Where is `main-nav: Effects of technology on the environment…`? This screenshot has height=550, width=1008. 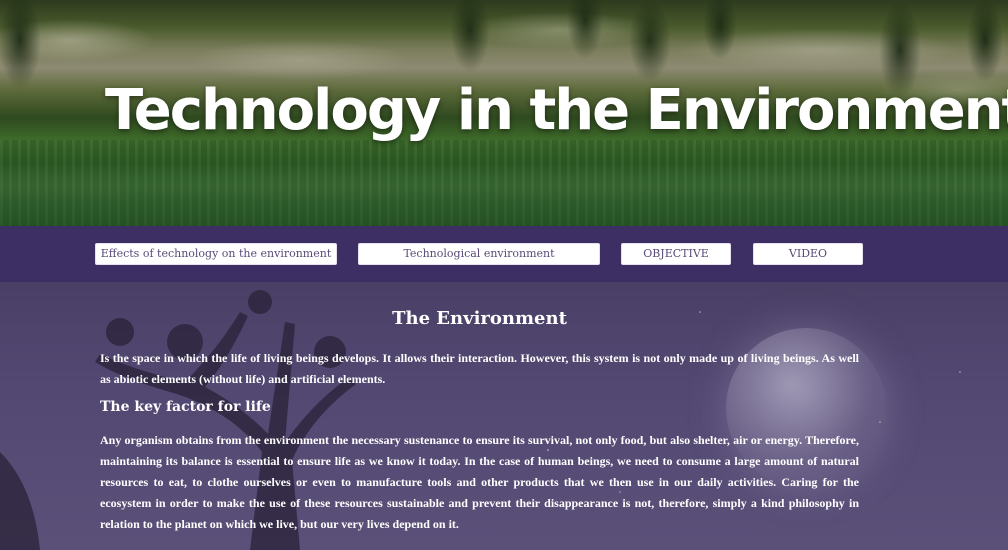 main-nav: Effects of technology on the environment… is located at coordinates (504, 254).